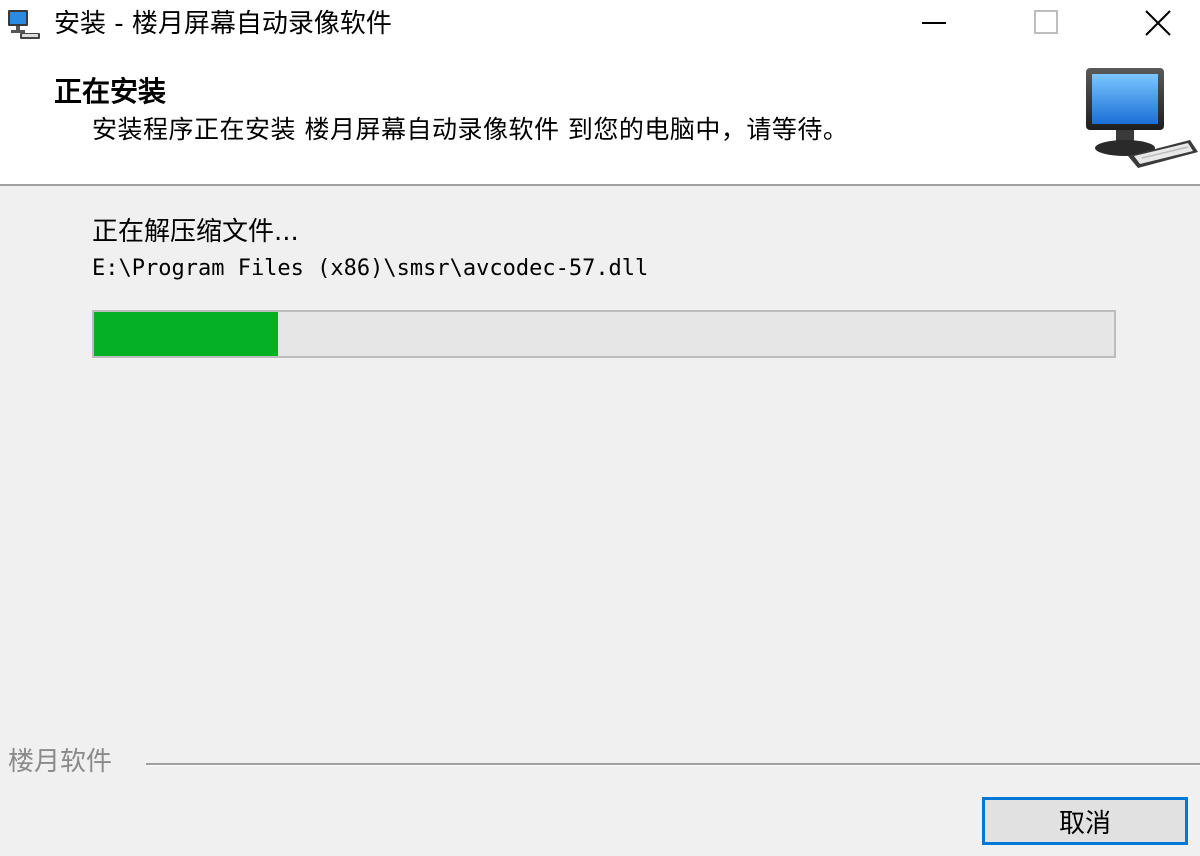 The image size is (1200, 856). Describe the element at coordinates (600, 25) in the screenshot. I see `title-bar: 安装 - 楼月屏幕自动录像软件` at that location.